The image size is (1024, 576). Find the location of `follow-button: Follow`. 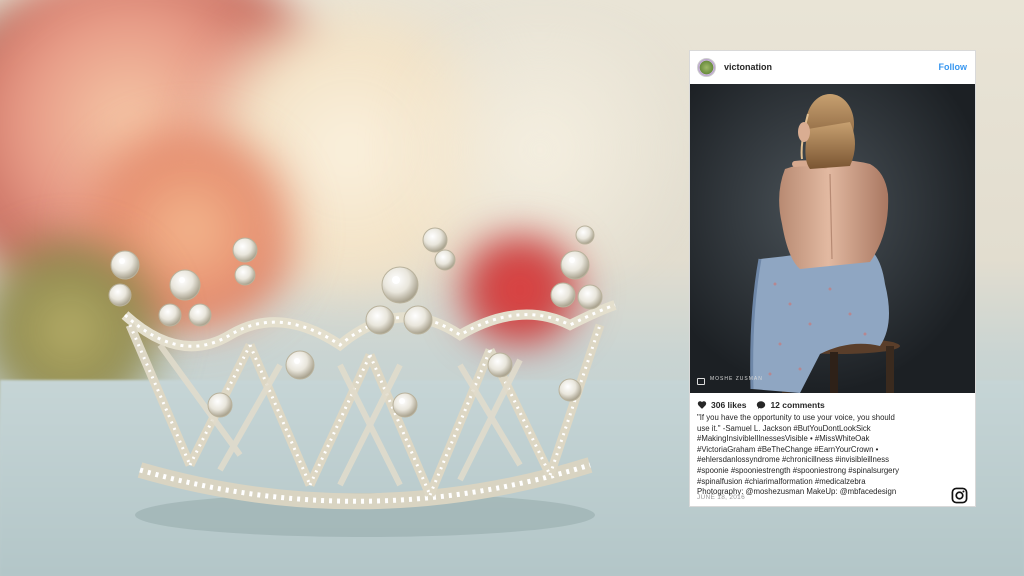

follow-button: Follow is located at coordinates (953, 67).